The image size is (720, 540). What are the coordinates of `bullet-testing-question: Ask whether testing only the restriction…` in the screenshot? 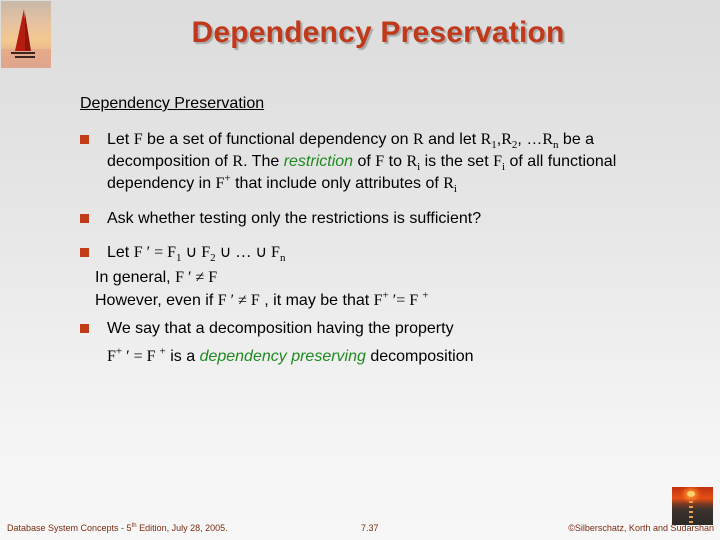 It's located at (380, 219).